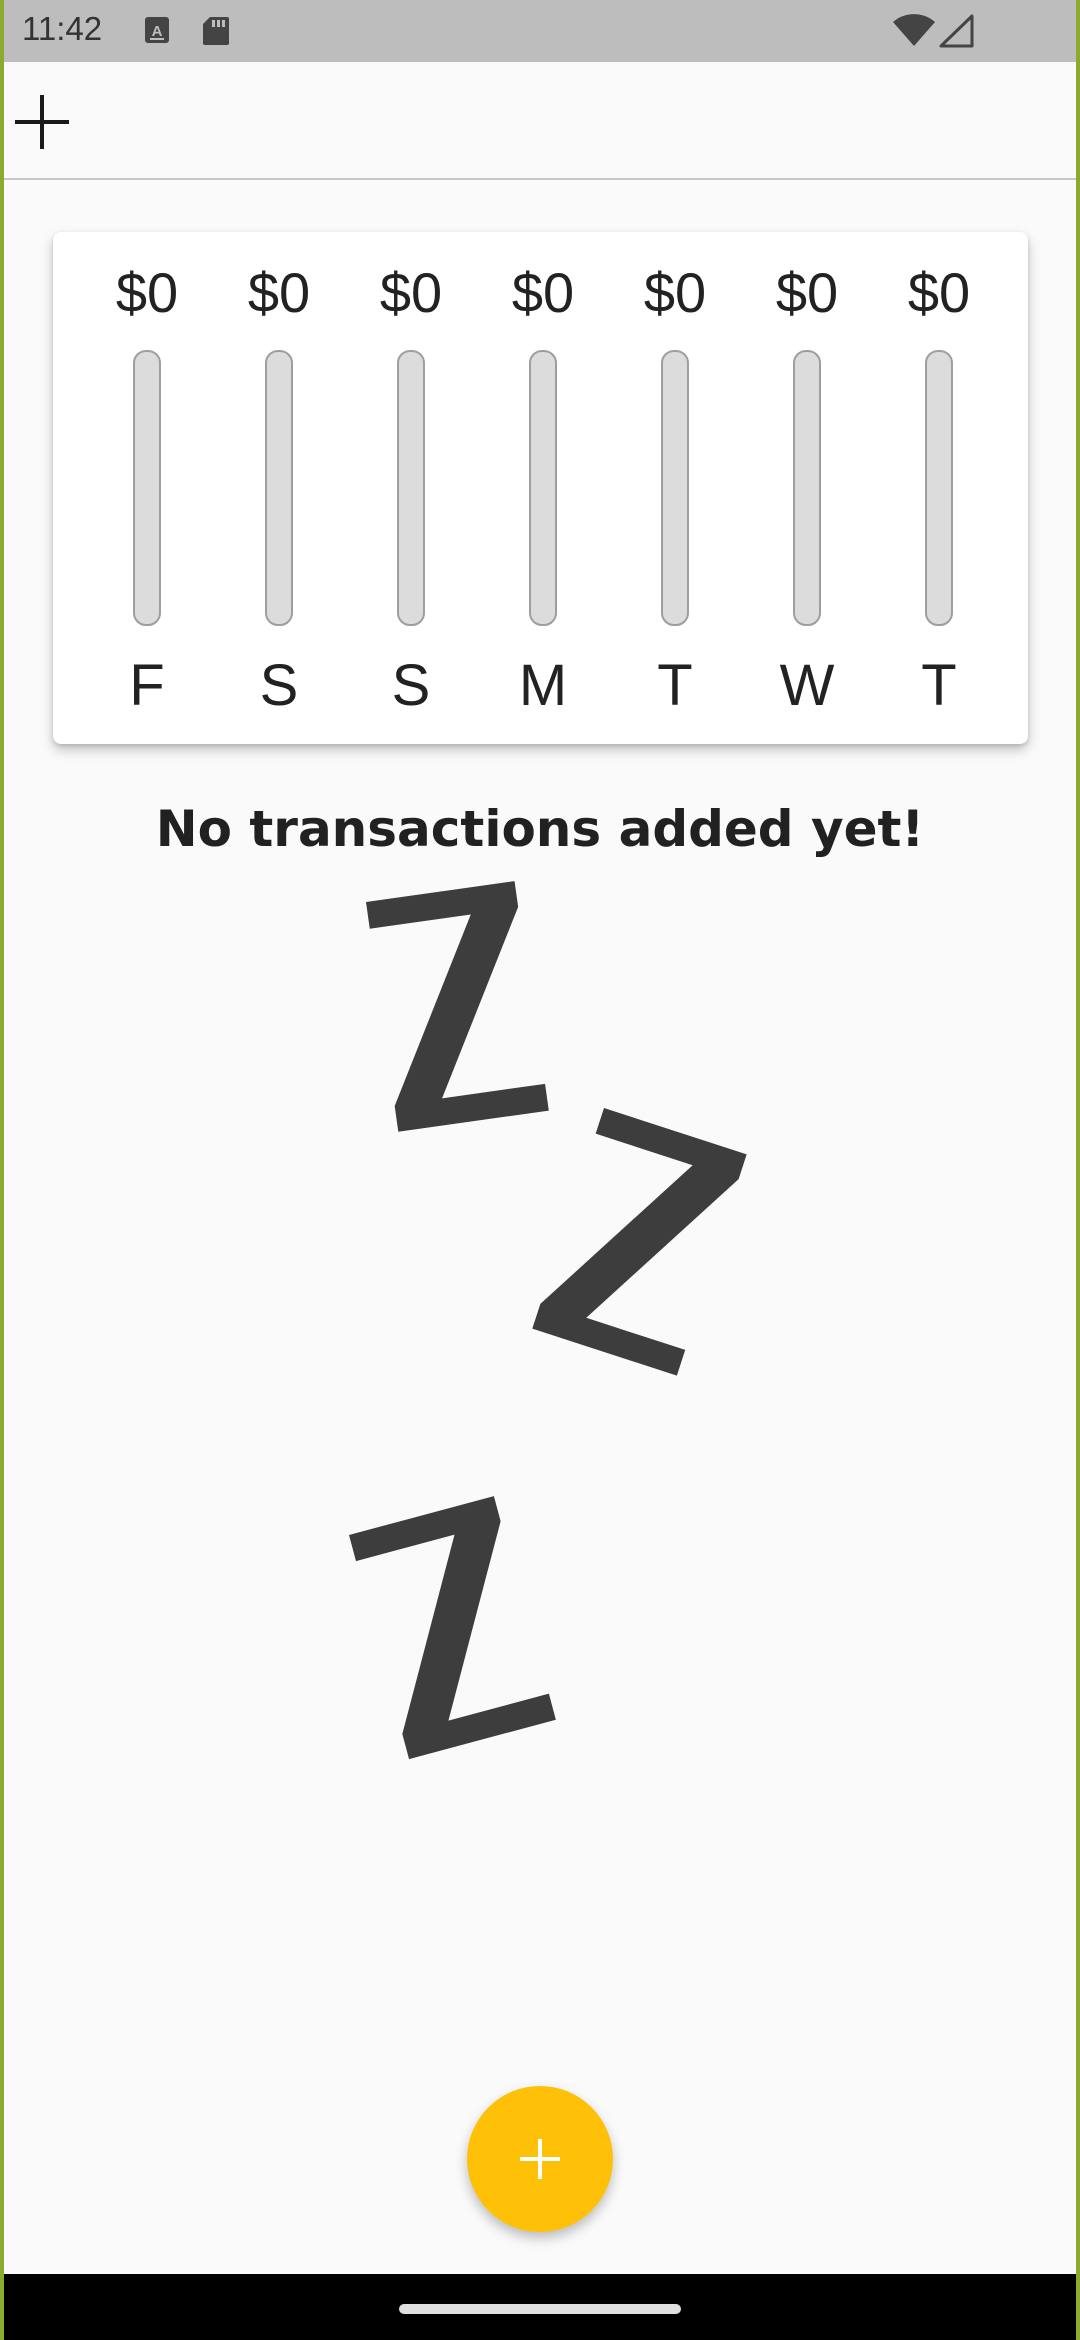 This screenshot has height=2340, width=1080. What do you see at coordinates (540, 31) in the screenshot?
I see `status-bar: 11:42 A` at bounding box center [540, 31].